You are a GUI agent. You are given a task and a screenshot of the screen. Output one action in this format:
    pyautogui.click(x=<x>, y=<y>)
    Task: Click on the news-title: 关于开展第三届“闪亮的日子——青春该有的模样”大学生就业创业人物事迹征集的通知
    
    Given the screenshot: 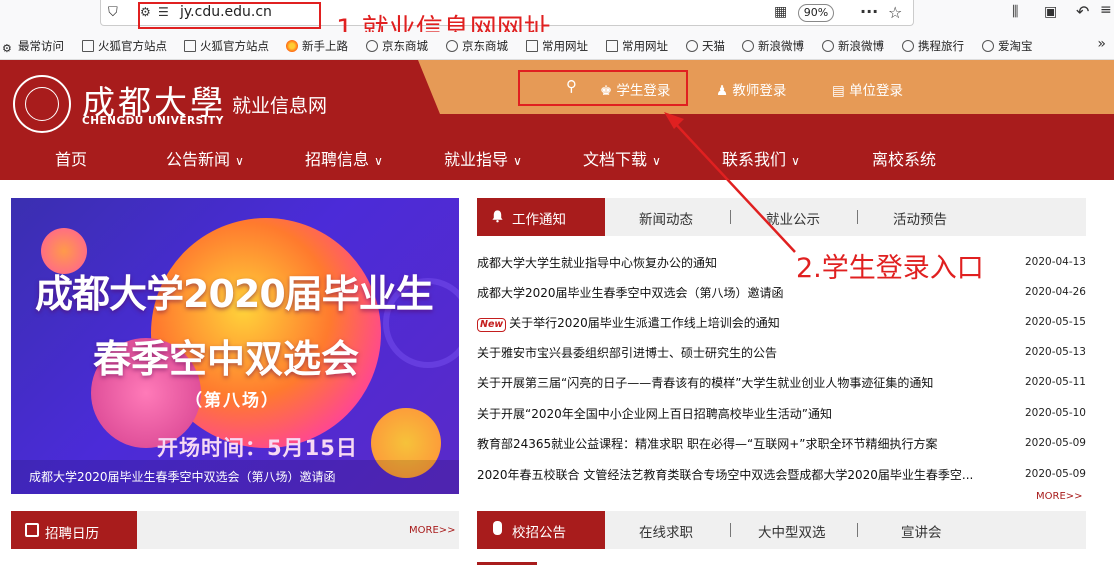 What is the action you would take?
    pyautogui.click(x=705, y=382)
    